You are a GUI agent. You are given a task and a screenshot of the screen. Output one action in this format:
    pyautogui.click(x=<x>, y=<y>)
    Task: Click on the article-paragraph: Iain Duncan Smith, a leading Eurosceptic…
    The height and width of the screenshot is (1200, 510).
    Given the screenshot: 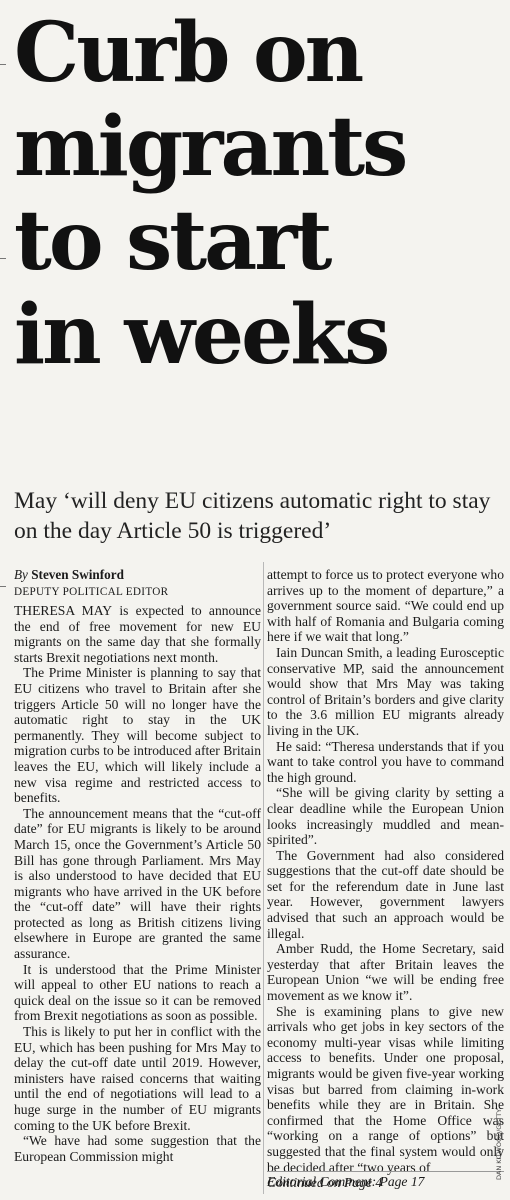 What is the action you would take?
    pyautogui.click(x=385, y=691)
    